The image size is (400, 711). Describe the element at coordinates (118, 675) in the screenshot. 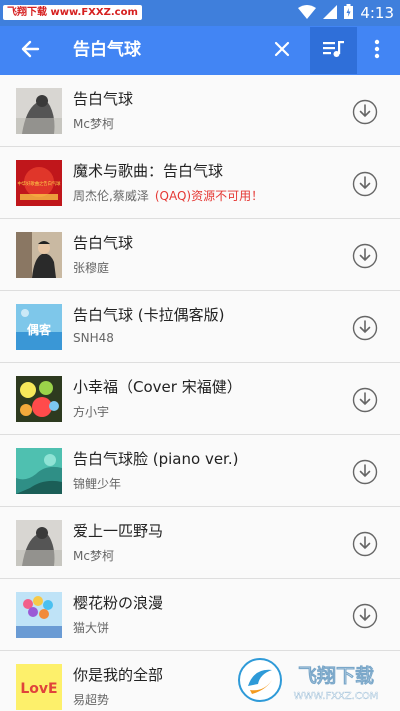

I see `song-title: 你是我的全部` at that location.